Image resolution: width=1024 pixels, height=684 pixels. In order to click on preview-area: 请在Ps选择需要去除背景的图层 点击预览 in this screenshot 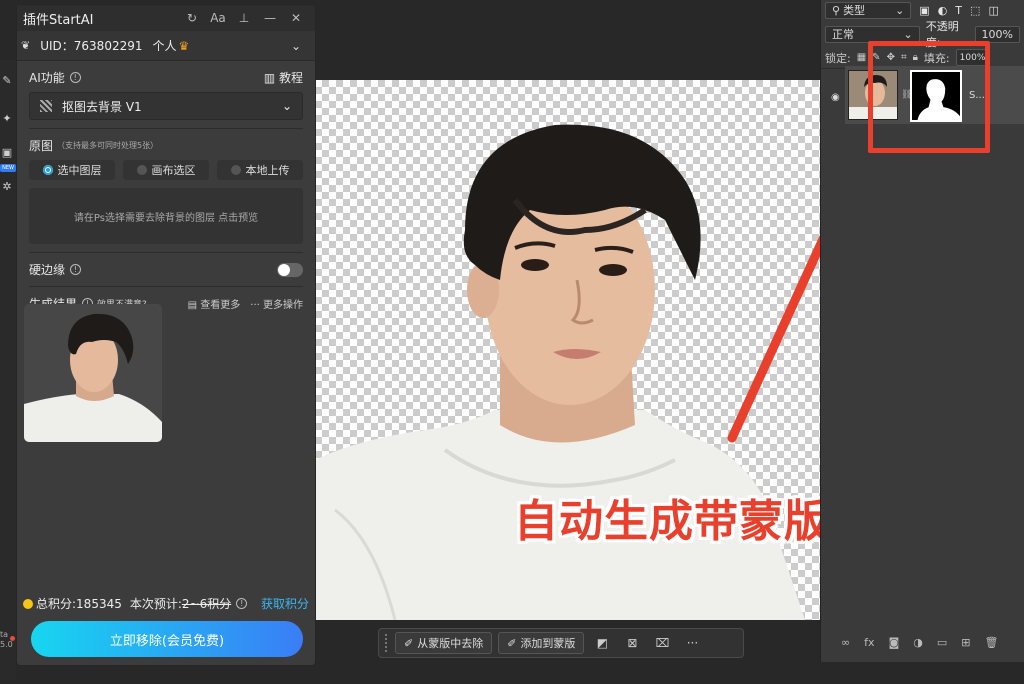, I will do `click(166, 216)`.